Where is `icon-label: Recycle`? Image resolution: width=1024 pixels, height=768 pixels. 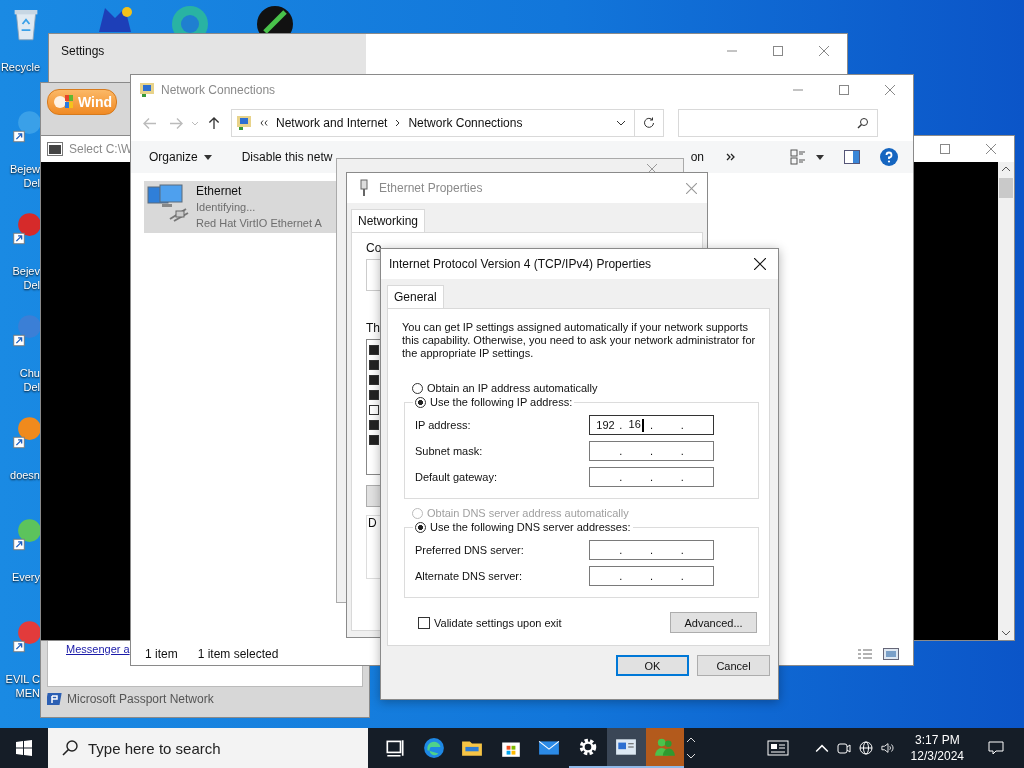 icon-label: Recycle is located at coordinates (20, 67).